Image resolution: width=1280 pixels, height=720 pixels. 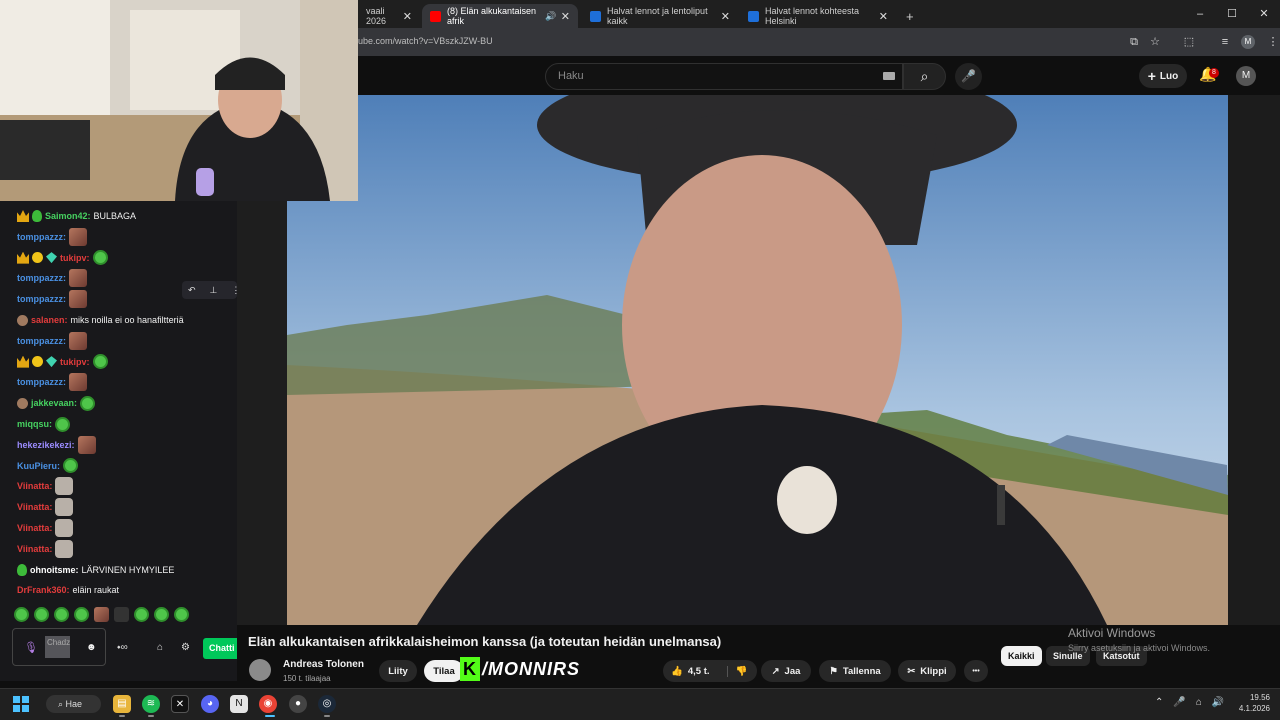 What do you see at coordinates (160, 647) in the screenshot?
I see `shop-icon: ⌂` at bounding box center [160, 647].